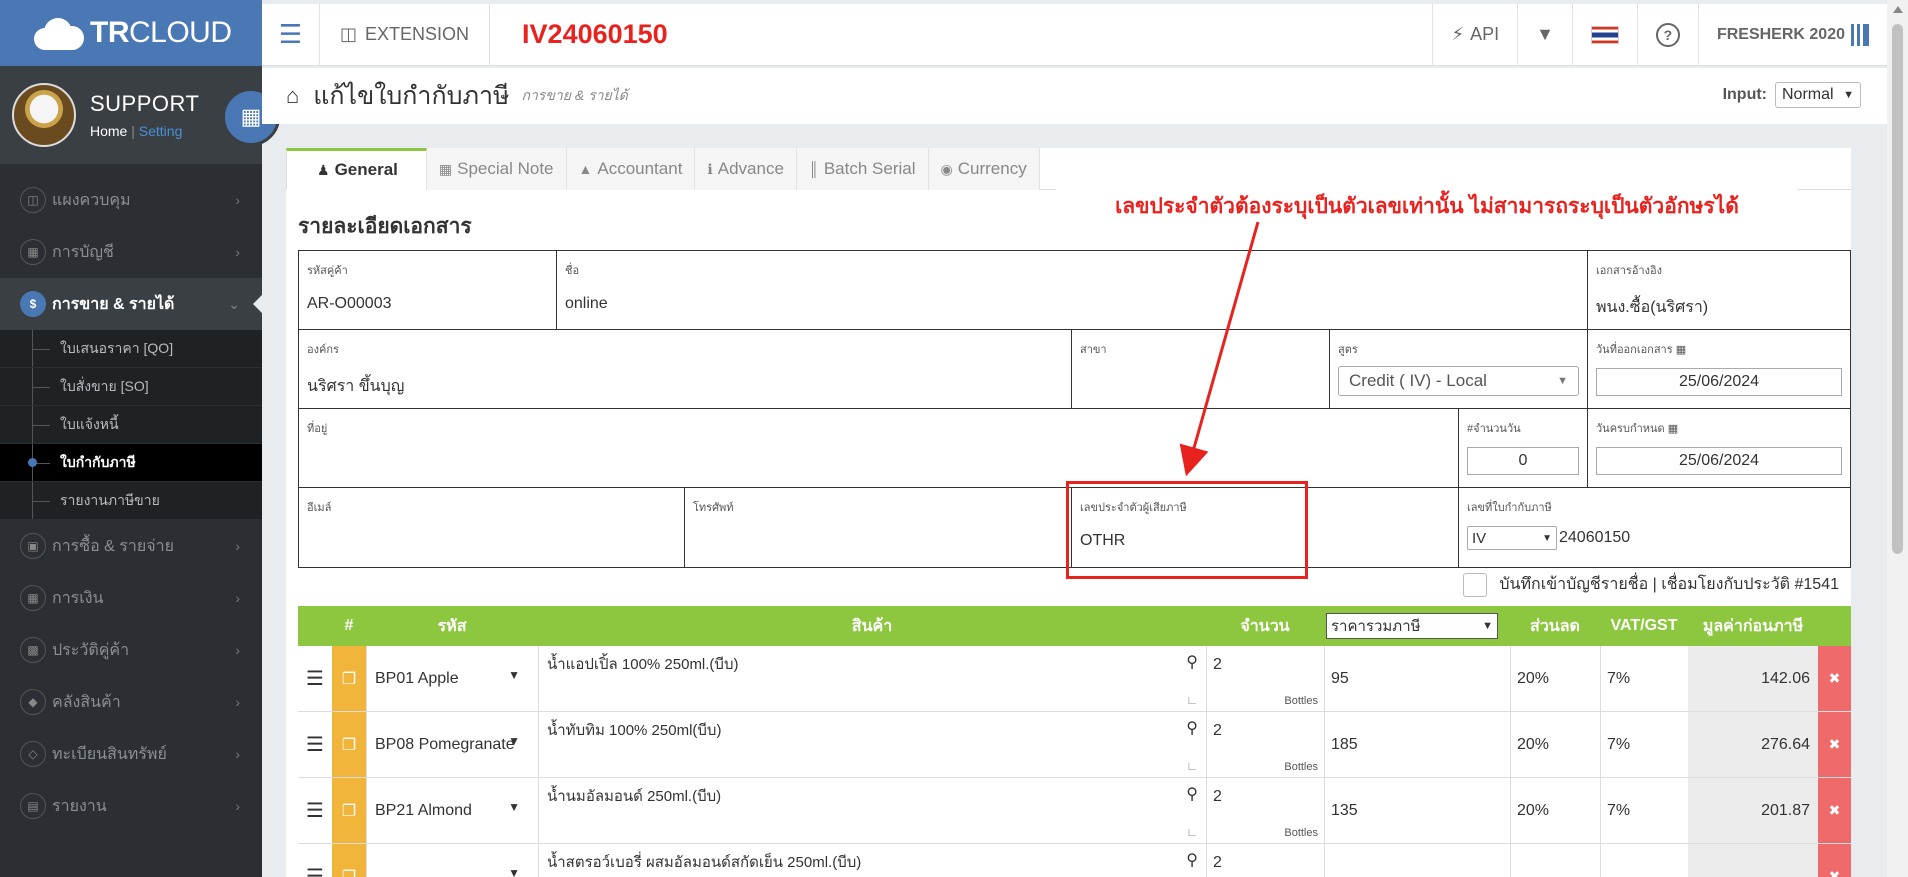 The width and height of the screenshot is (1908, 877). I want to click on sidebar-item-2: $ การขาย & รายได้ ⌄, so click(131, 304).